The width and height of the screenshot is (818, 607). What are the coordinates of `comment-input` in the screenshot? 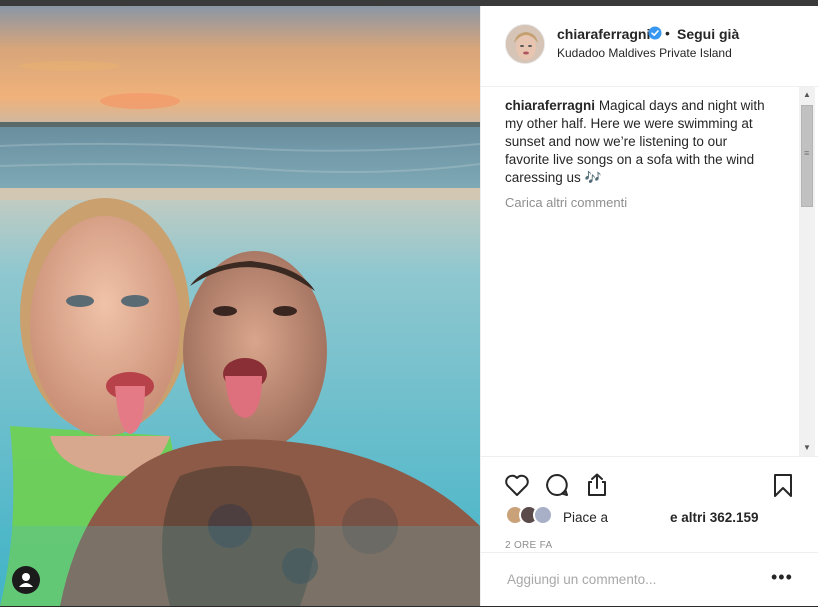 It's located at (627, 579).